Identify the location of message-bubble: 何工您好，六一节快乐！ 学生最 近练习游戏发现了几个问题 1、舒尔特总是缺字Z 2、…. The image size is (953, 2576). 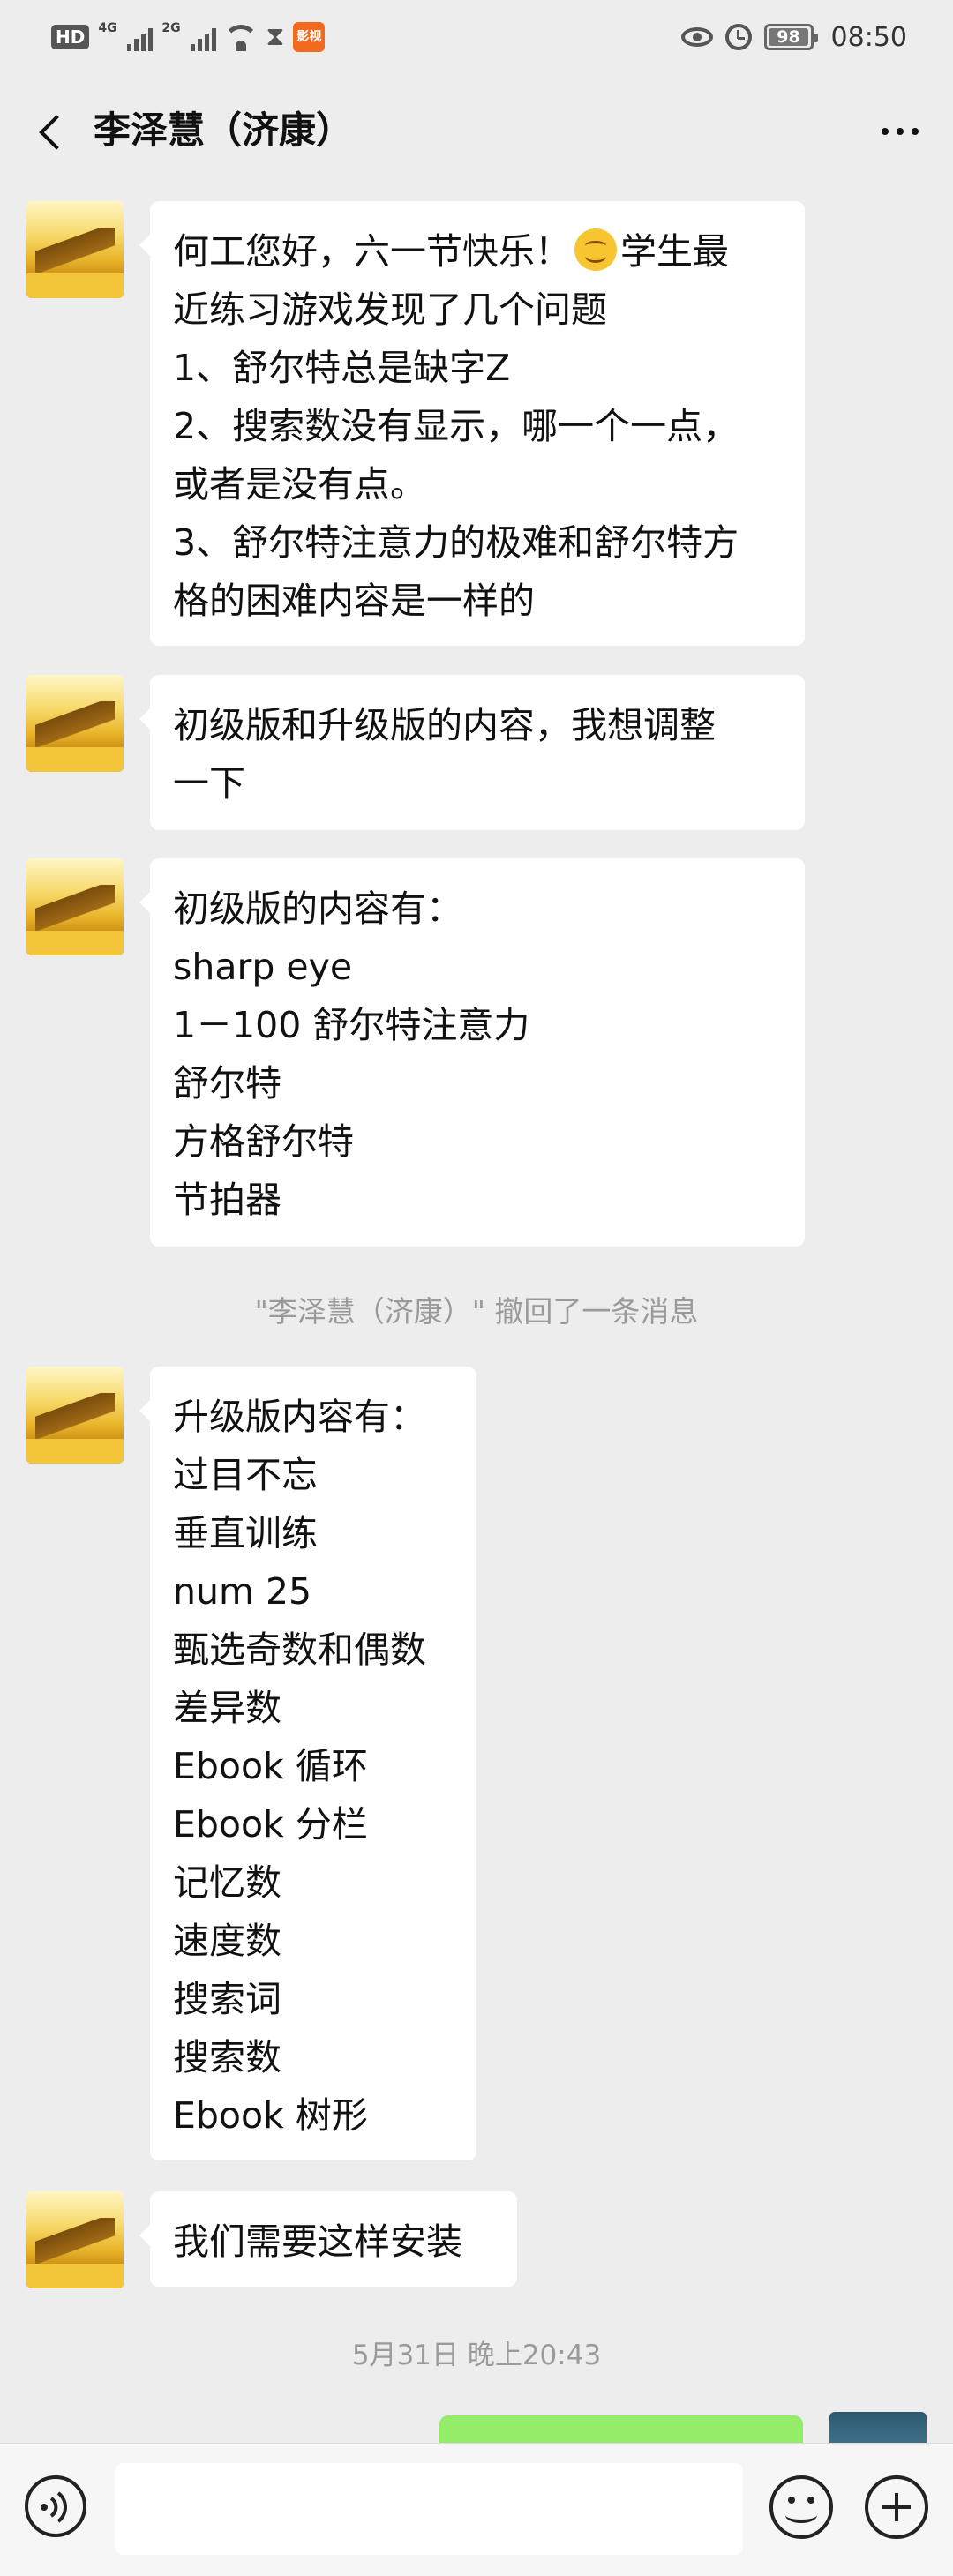
(472, 424).